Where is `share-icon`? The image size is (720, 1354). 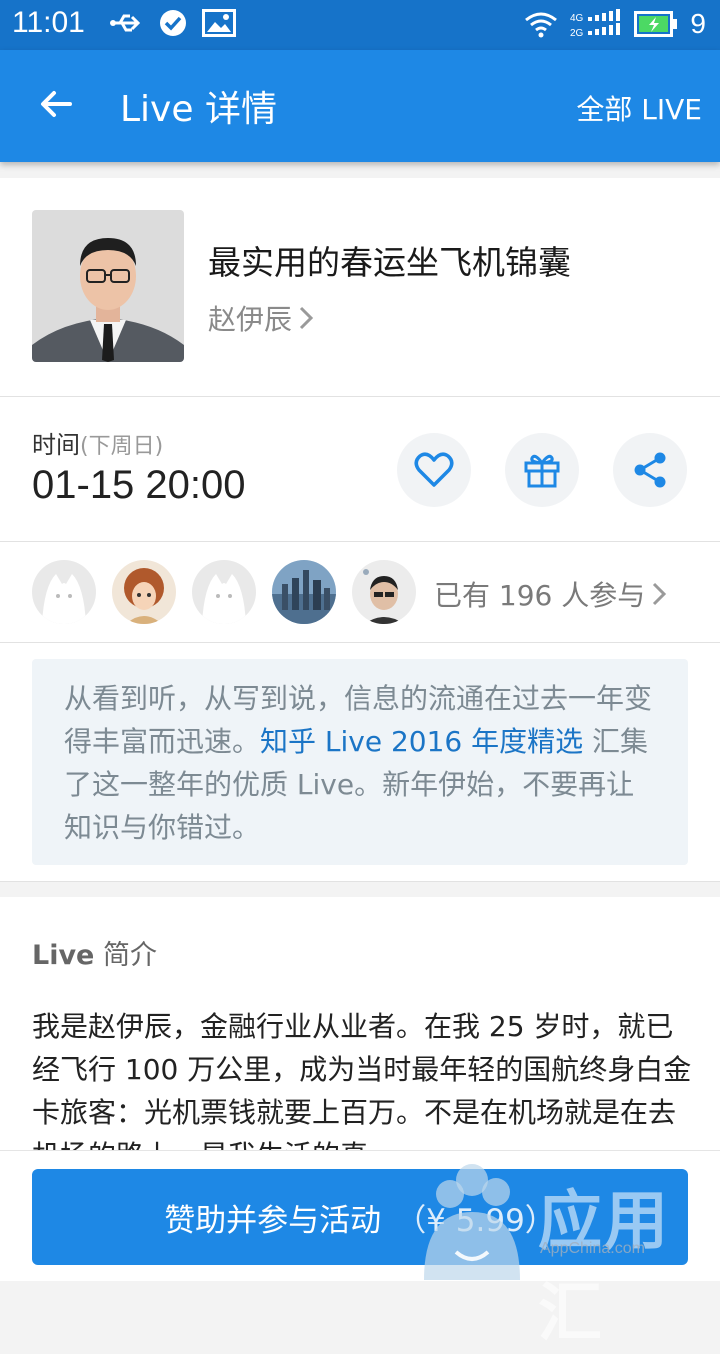
share-icon is located at coordinates (650, 470).